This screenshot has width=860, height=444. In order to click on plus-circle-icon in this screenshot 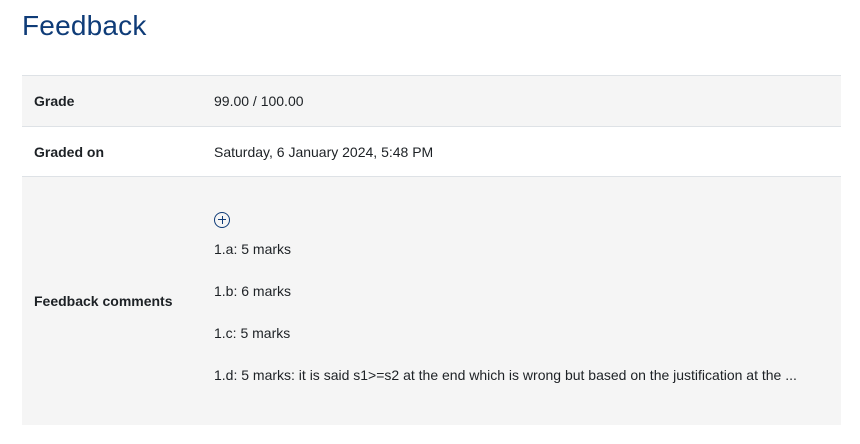, I will do `click(222, 219)`.